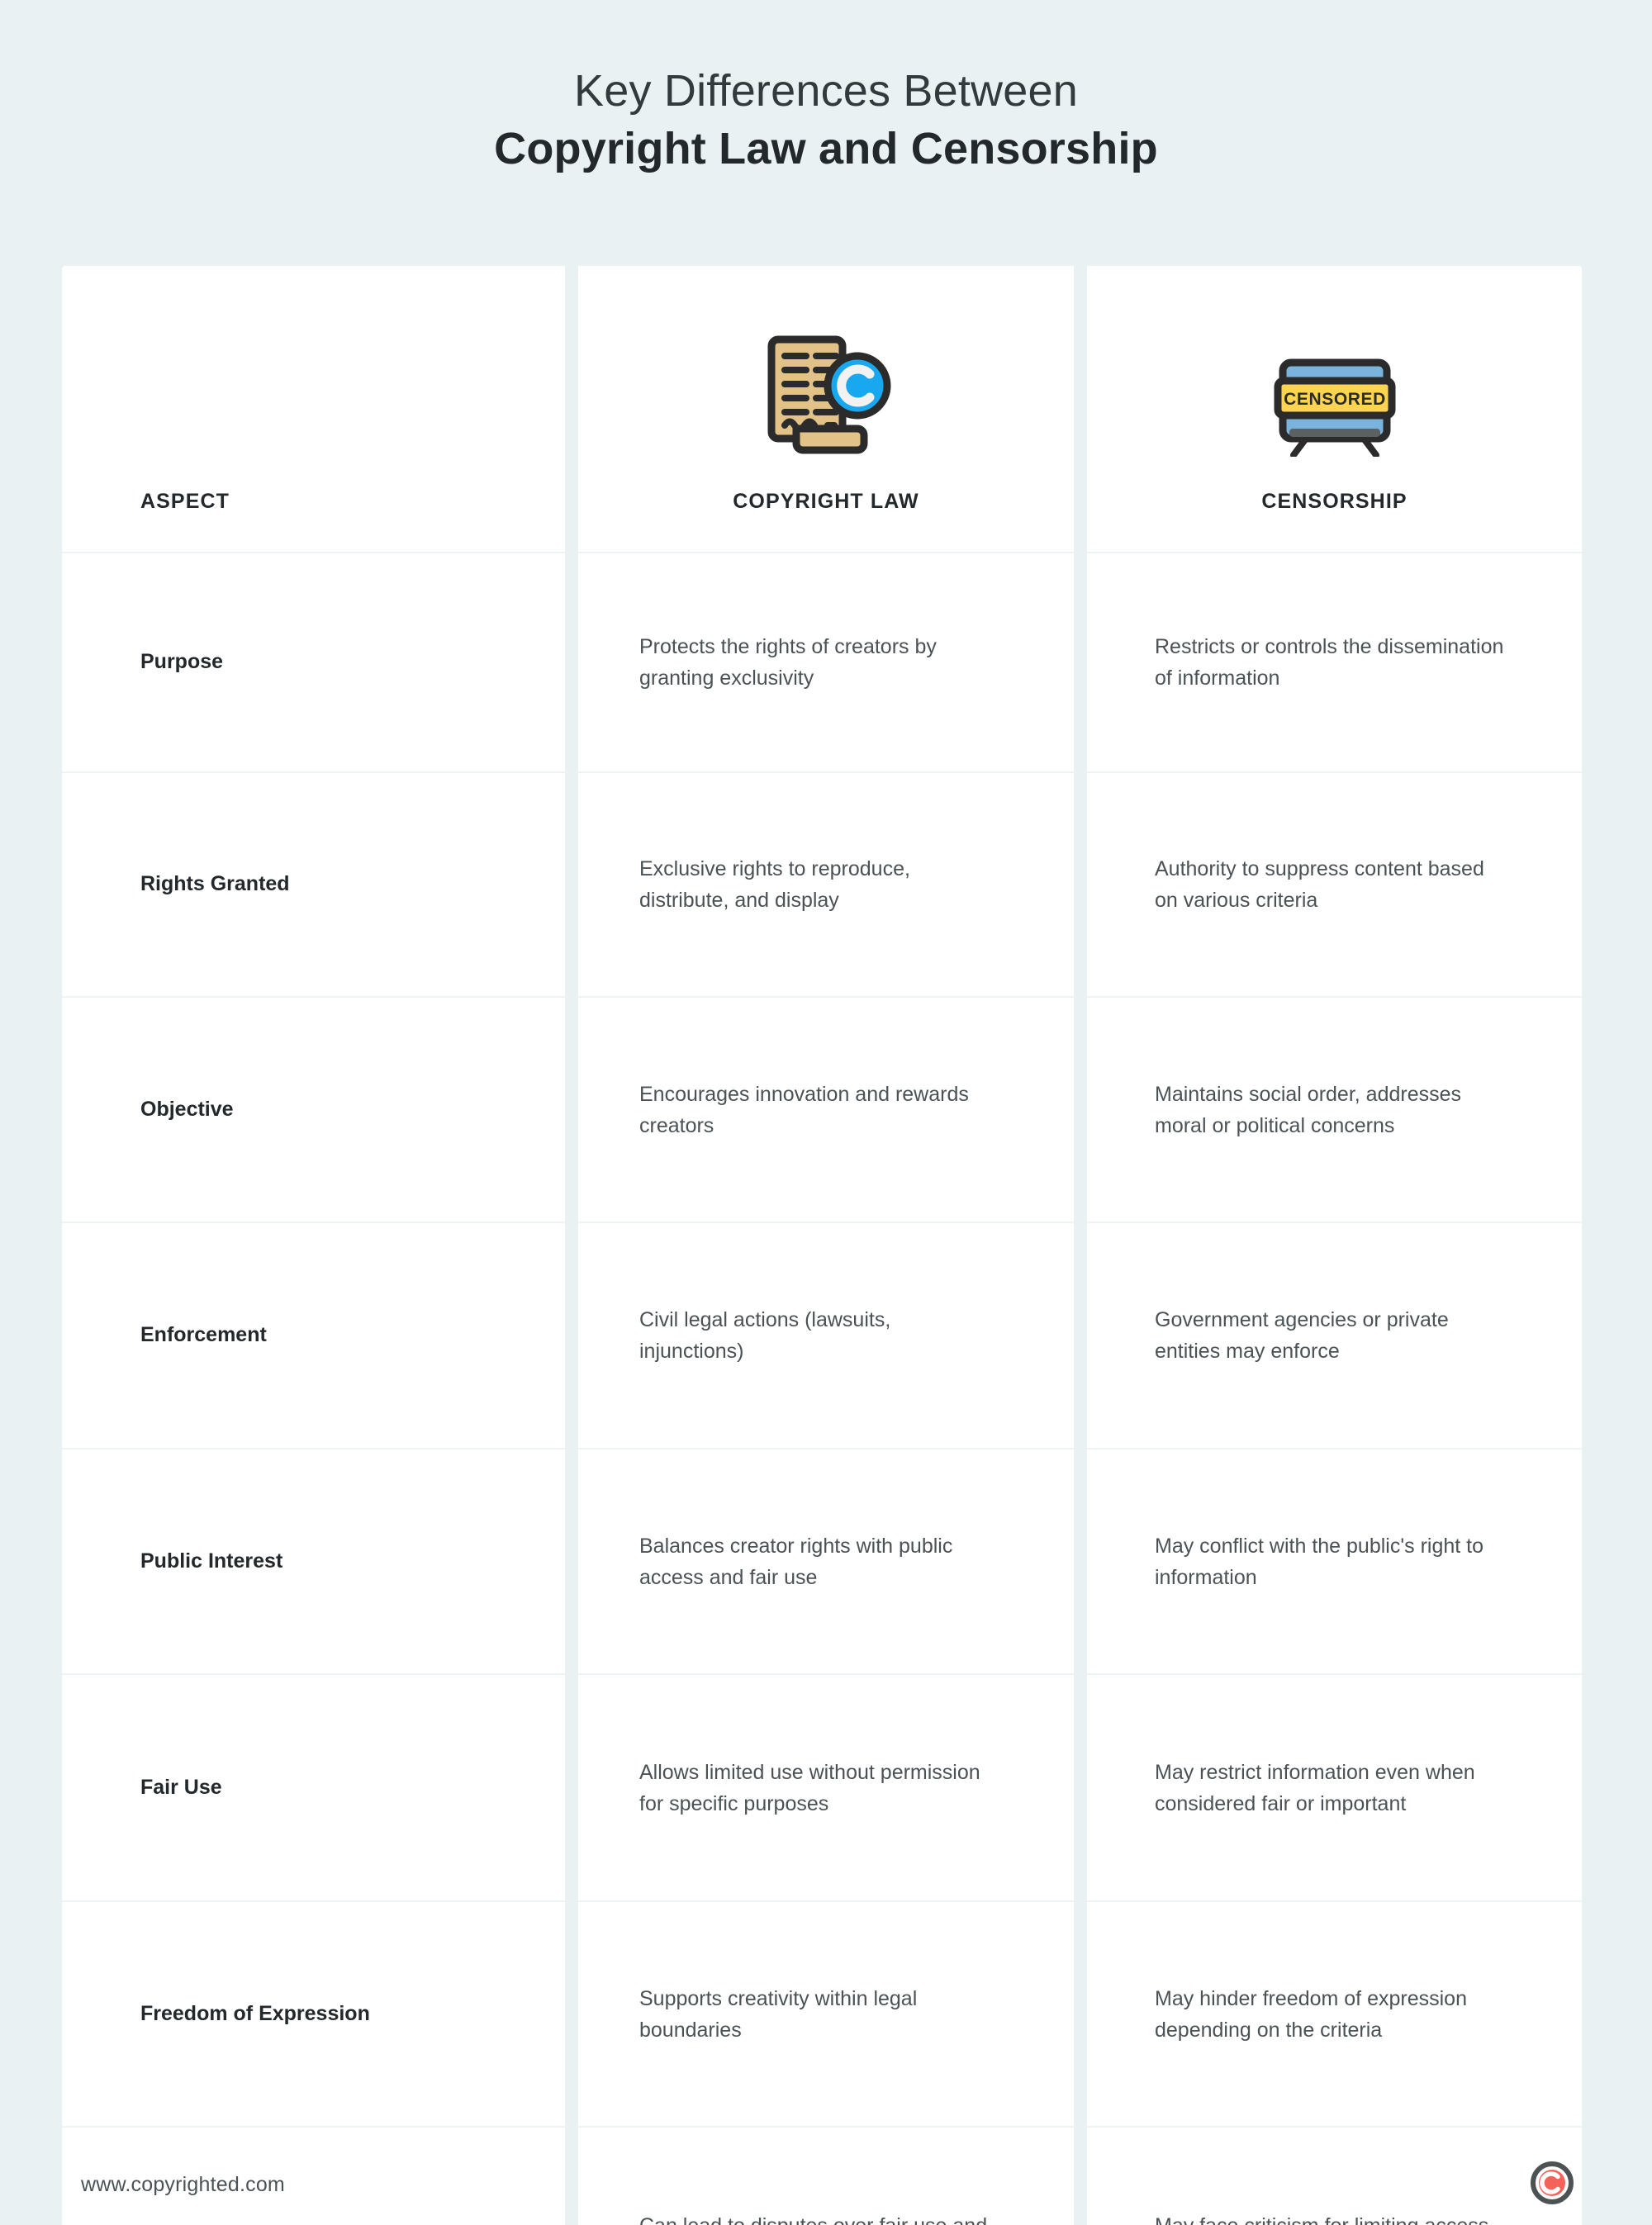 Image resolution: width=1652 pixels, height=2225 pixels. I want to click on column-header-aspect-label: ASPECT, so click(185, 502).